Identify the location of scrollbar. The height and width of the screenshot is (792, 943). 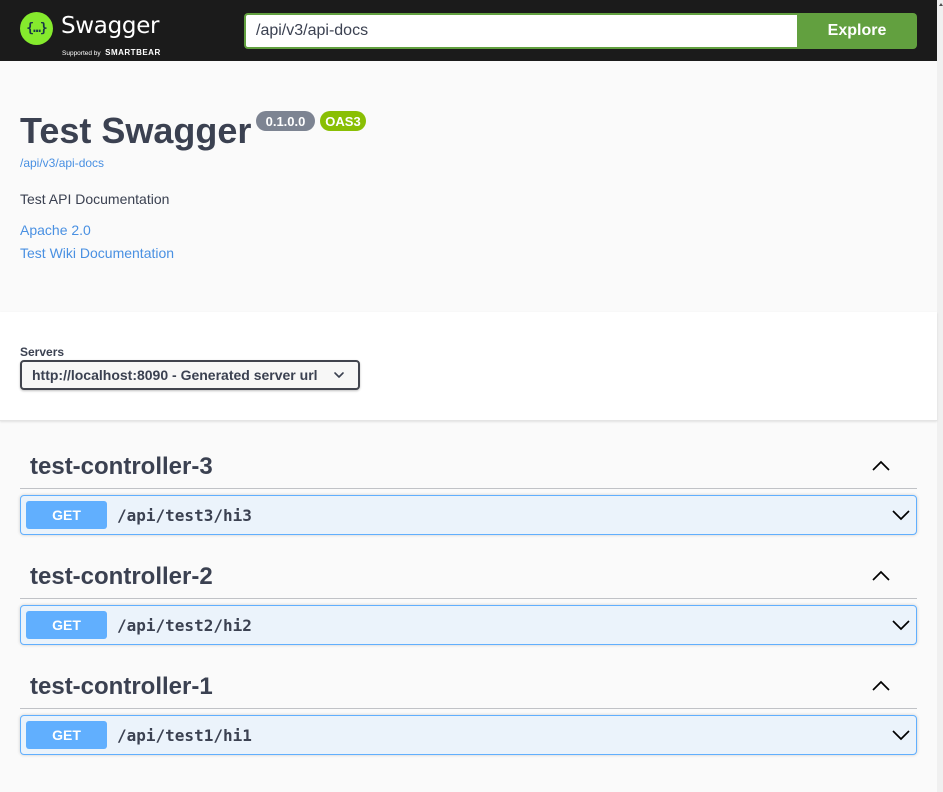
(940, 396).